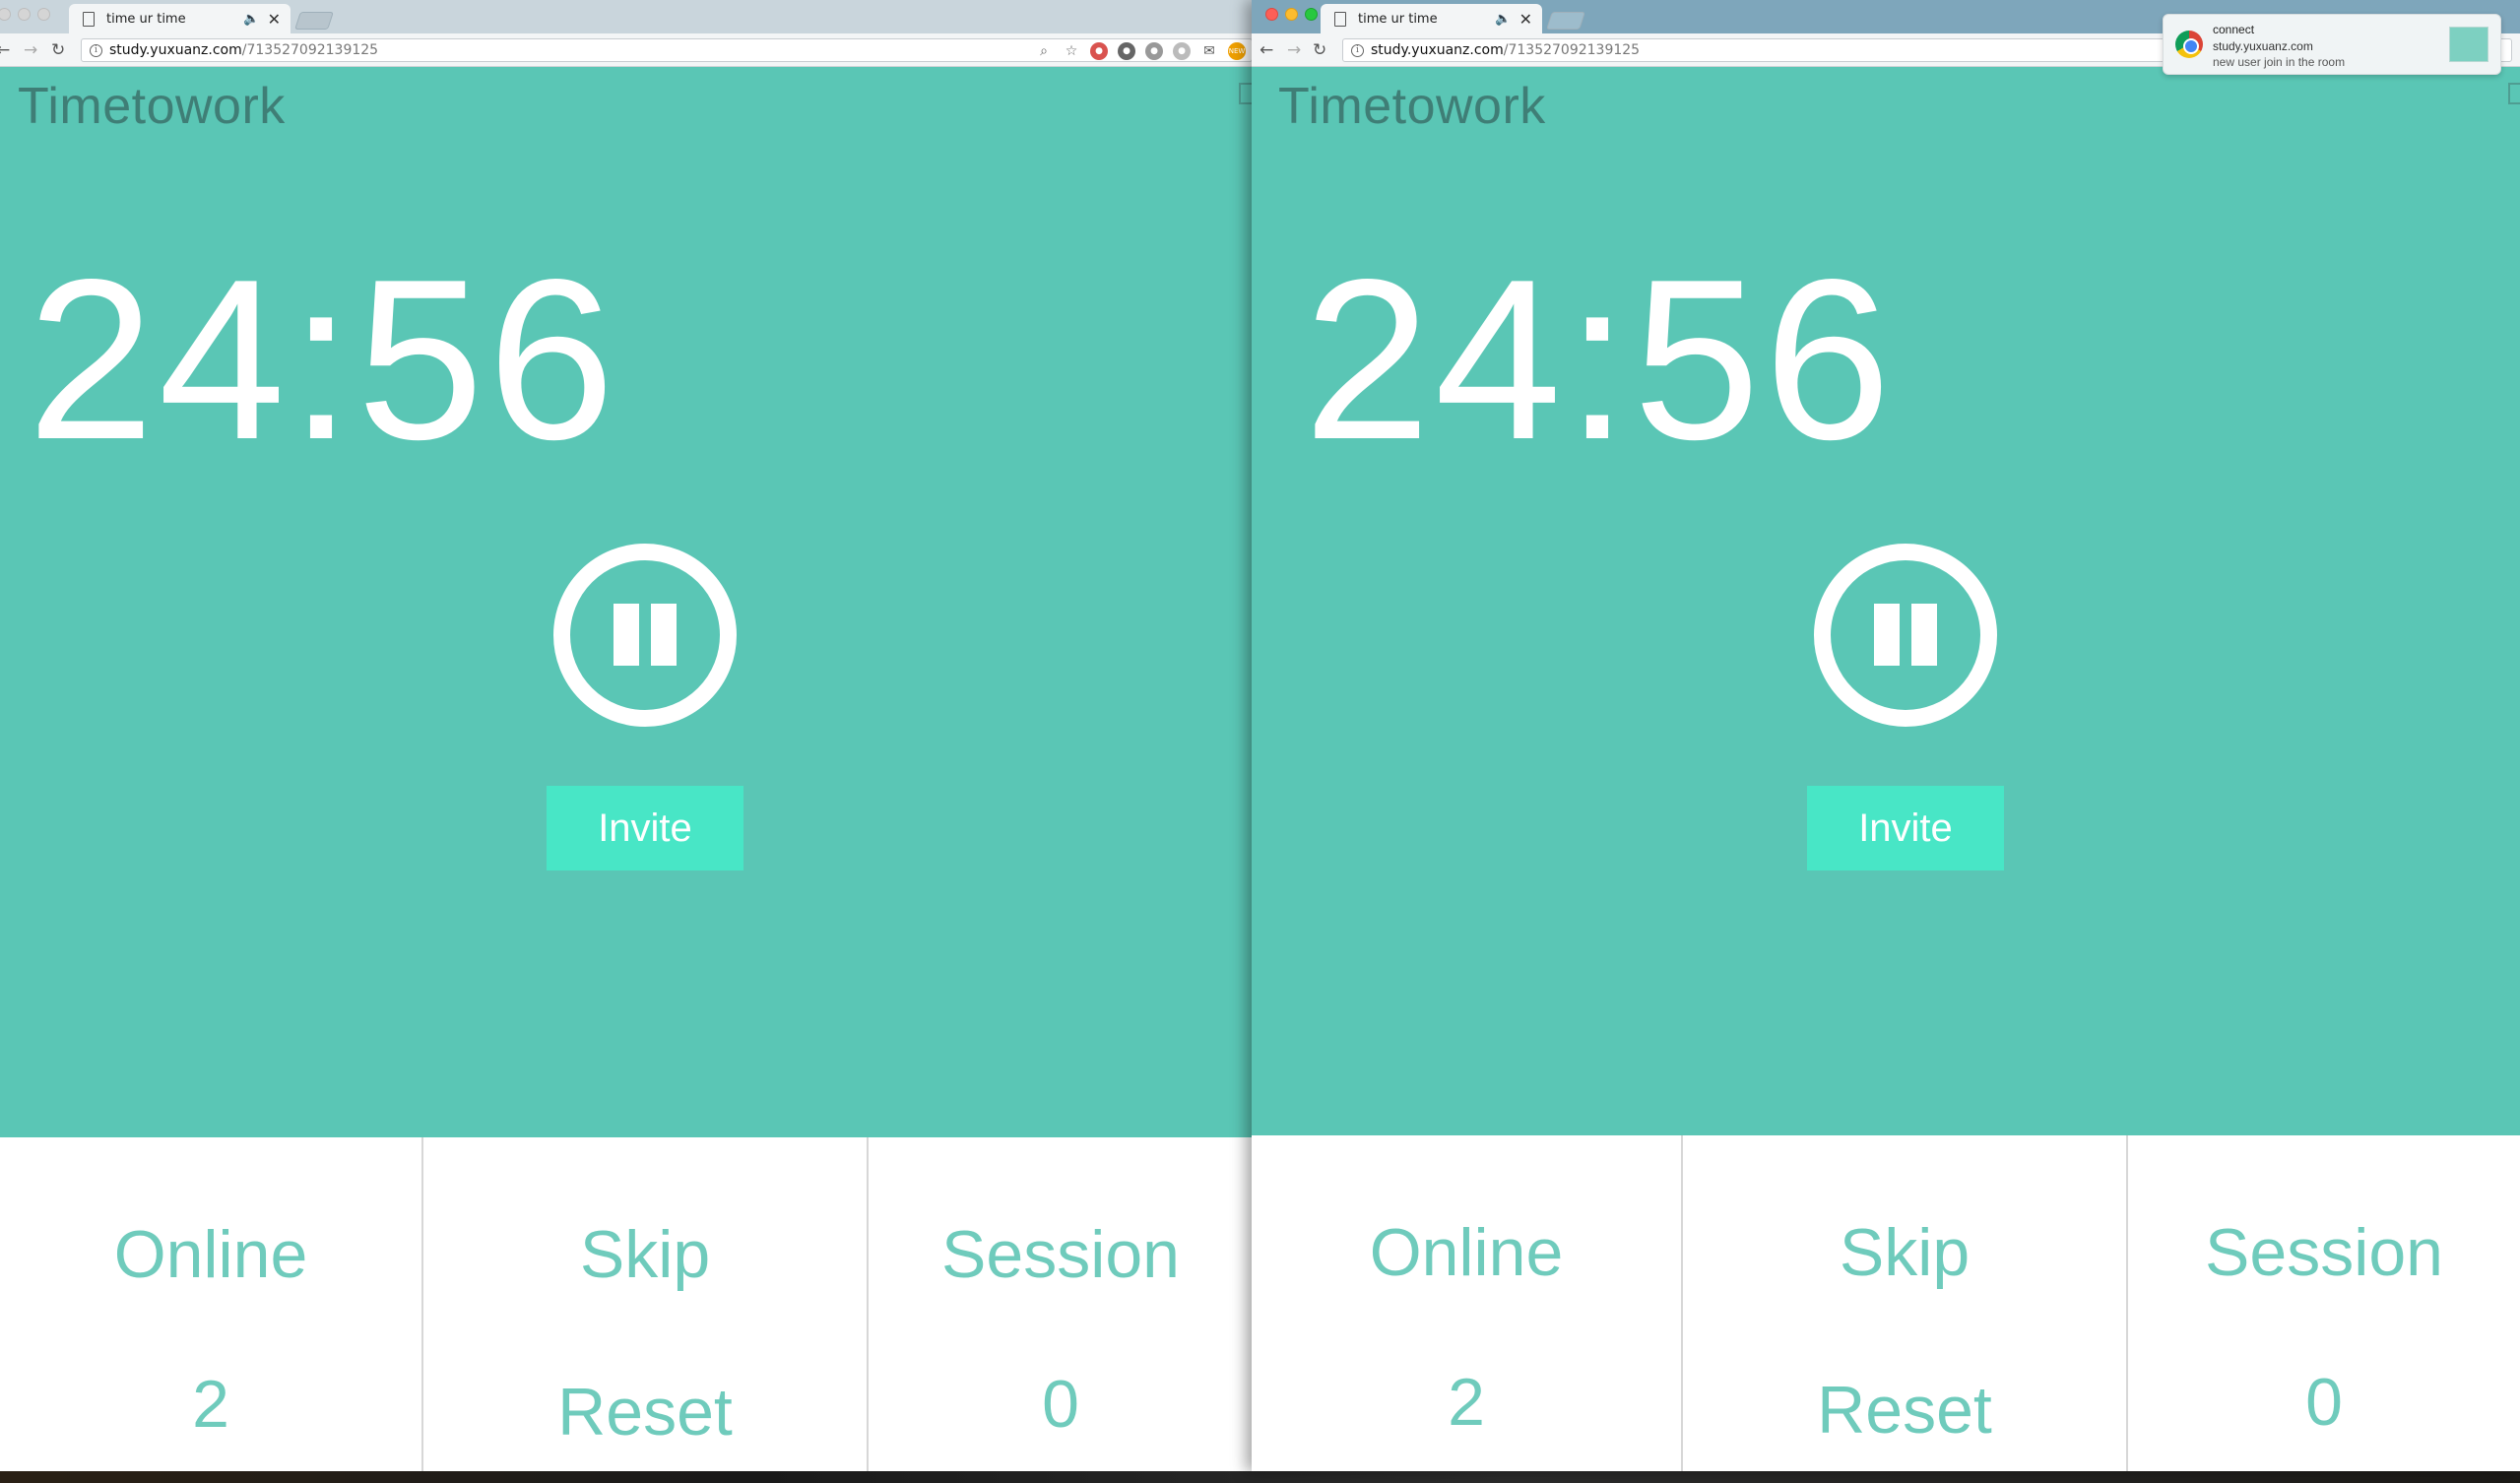  What do you see at coordinates (1209, 51) in the screenshot?
I see `mail-icon: ✉` at bounding box center [1209, 51].